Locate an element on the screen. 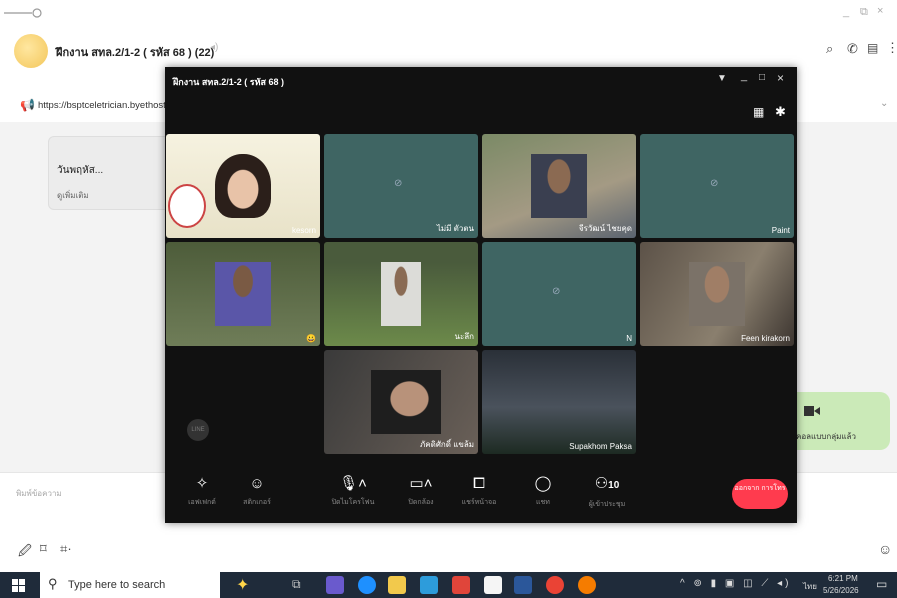  attach-icon: 🖉 is located at coordinates (25, 553).